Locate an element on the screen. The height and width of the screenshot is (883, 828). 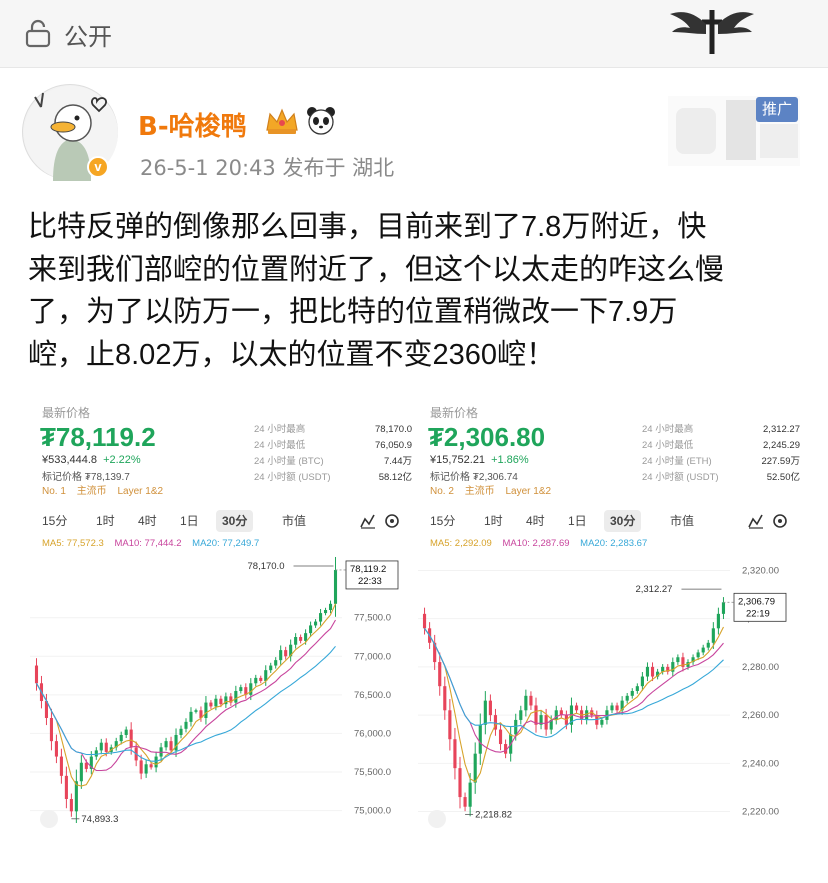
eth-interval-tabs: 15分 1时 4时 1日 30分 市值 is located at coordinates (608, 521).